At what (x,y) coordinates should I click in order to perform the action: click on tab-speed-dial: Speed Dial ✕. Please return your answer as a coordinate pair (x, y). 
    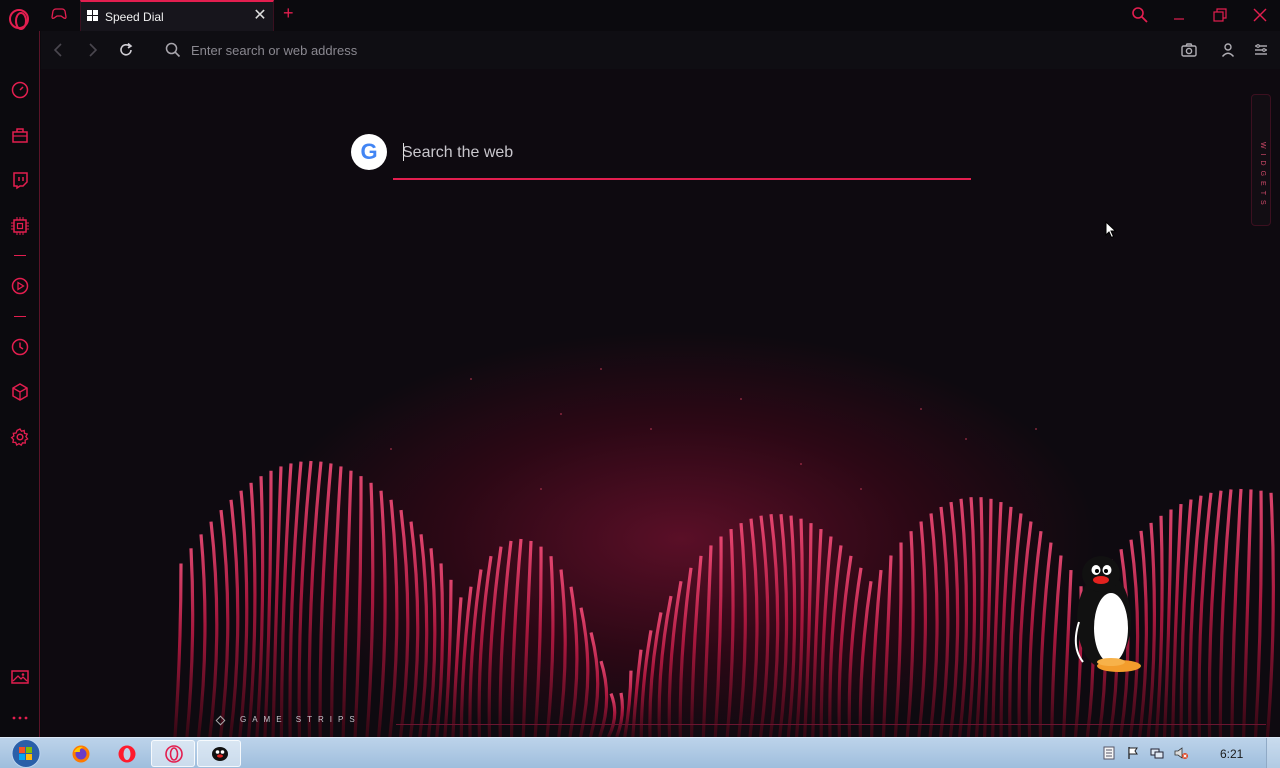
    Looking at the image, I should click on (177, 15).